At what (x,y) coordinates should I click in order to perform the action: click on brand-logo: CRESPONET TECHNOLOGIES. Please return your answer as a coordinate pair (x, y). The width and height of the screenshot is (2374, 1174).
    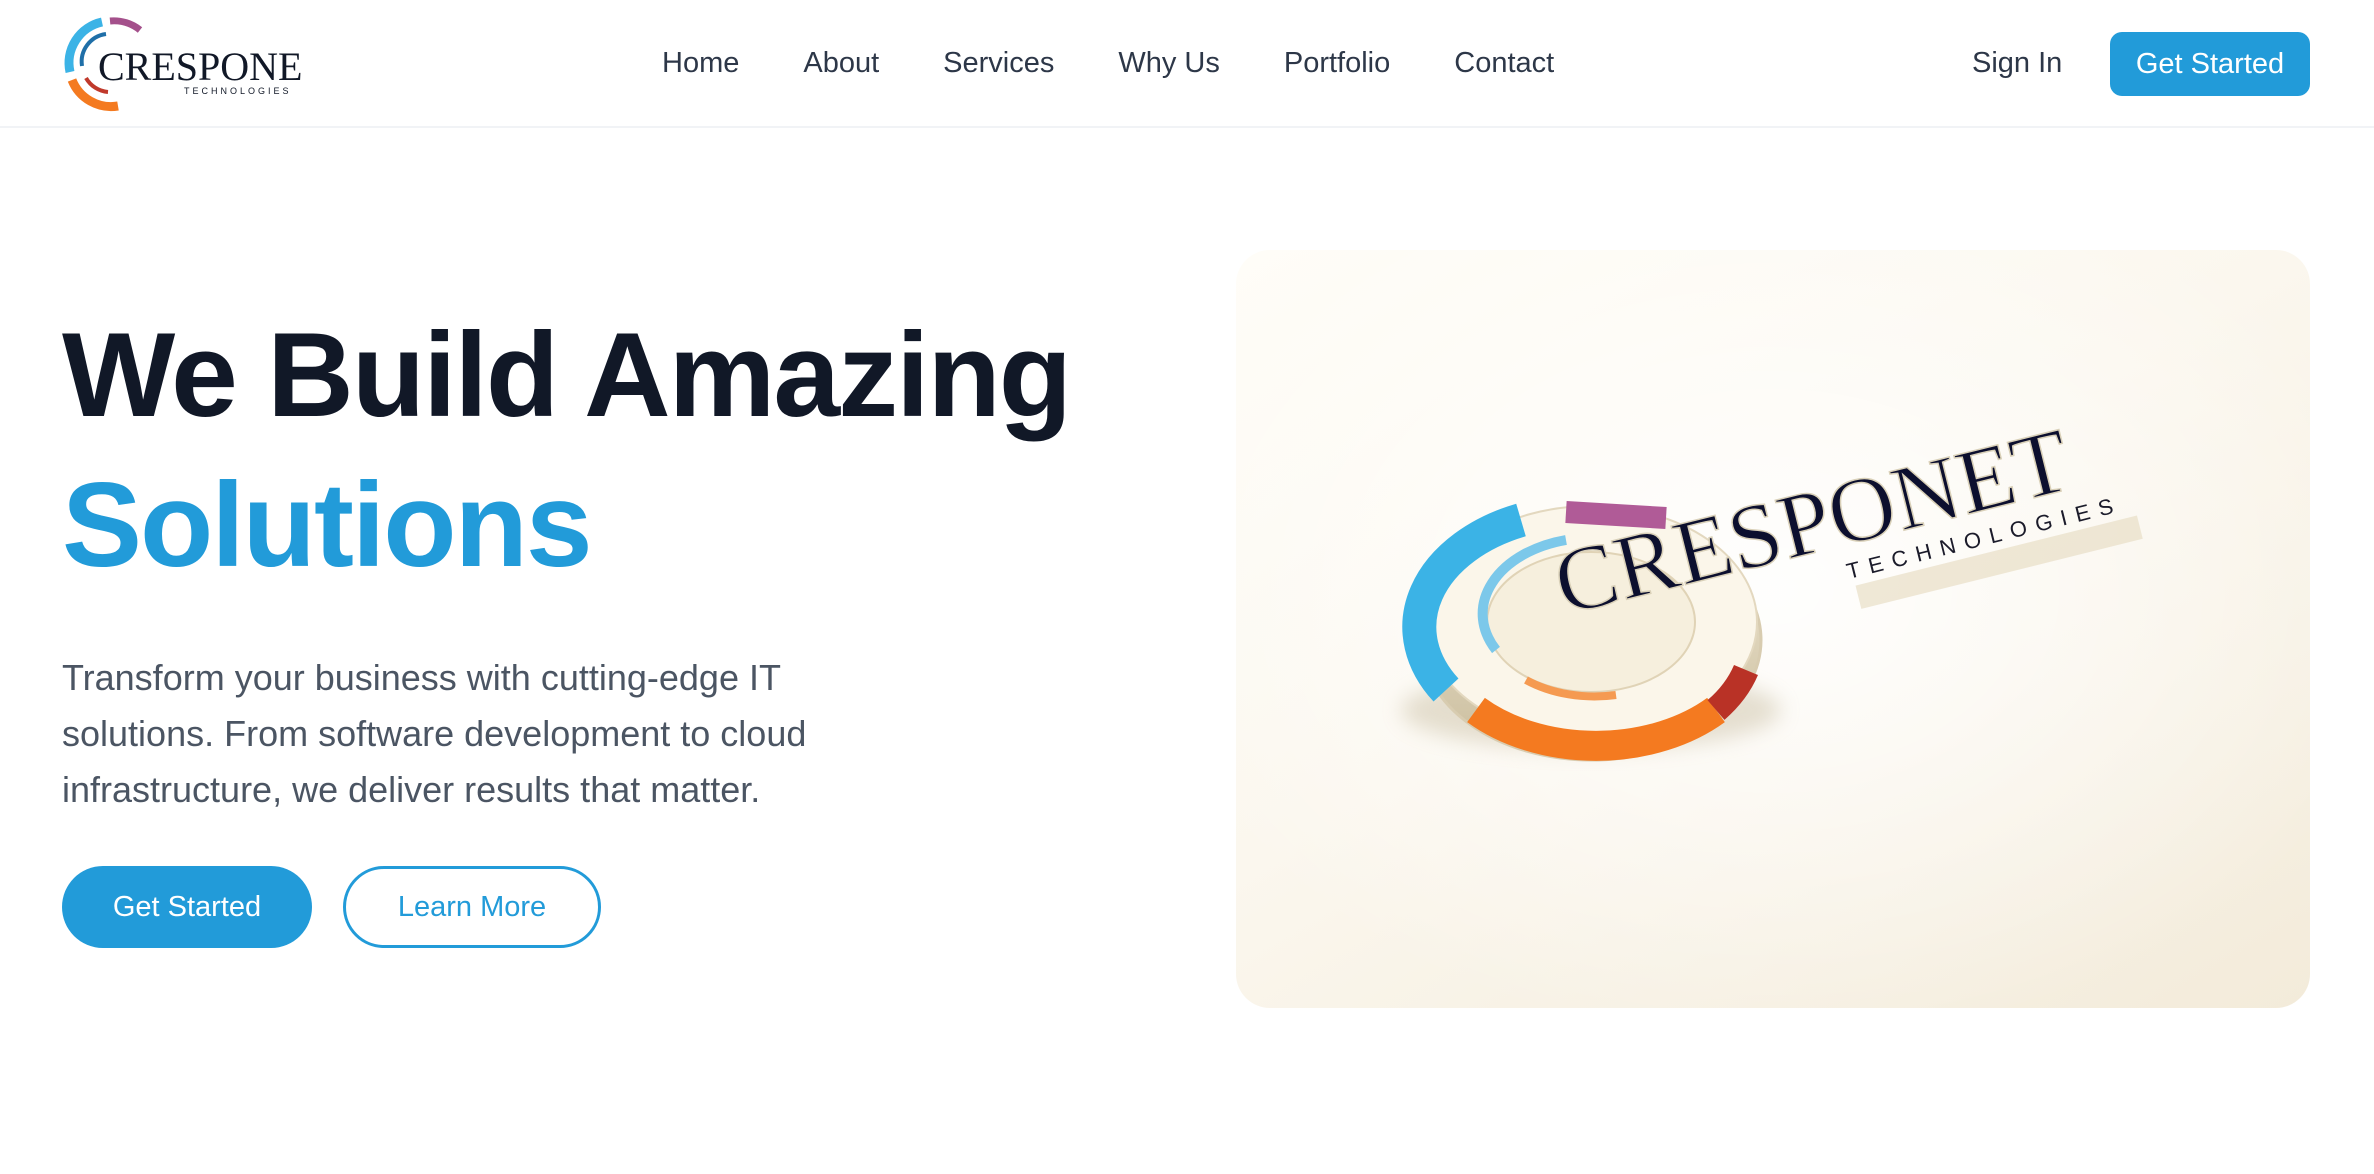
    Looking at the image, I should click on (182, 64).